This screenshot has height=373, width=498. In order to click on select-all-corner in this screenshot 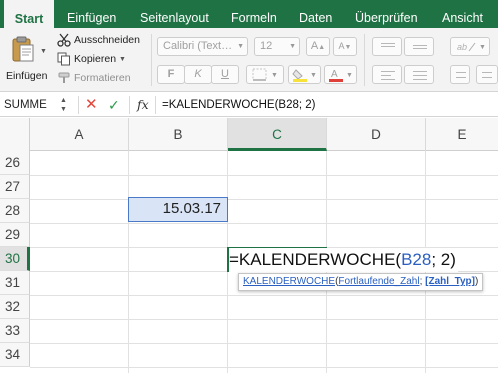, I will do `click(15, 134)`.